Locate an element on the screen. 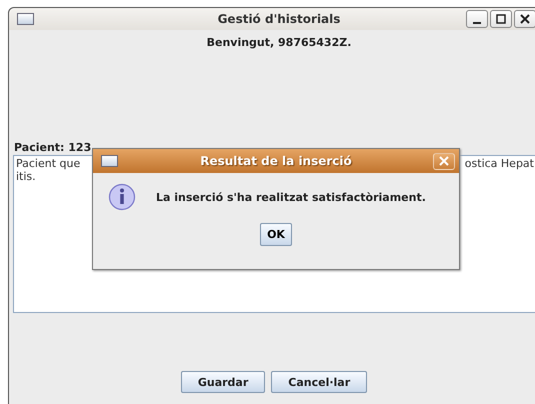 The image size is (535, 404). patient-label: Pacient: 123 is located at coordinates (53, 147).